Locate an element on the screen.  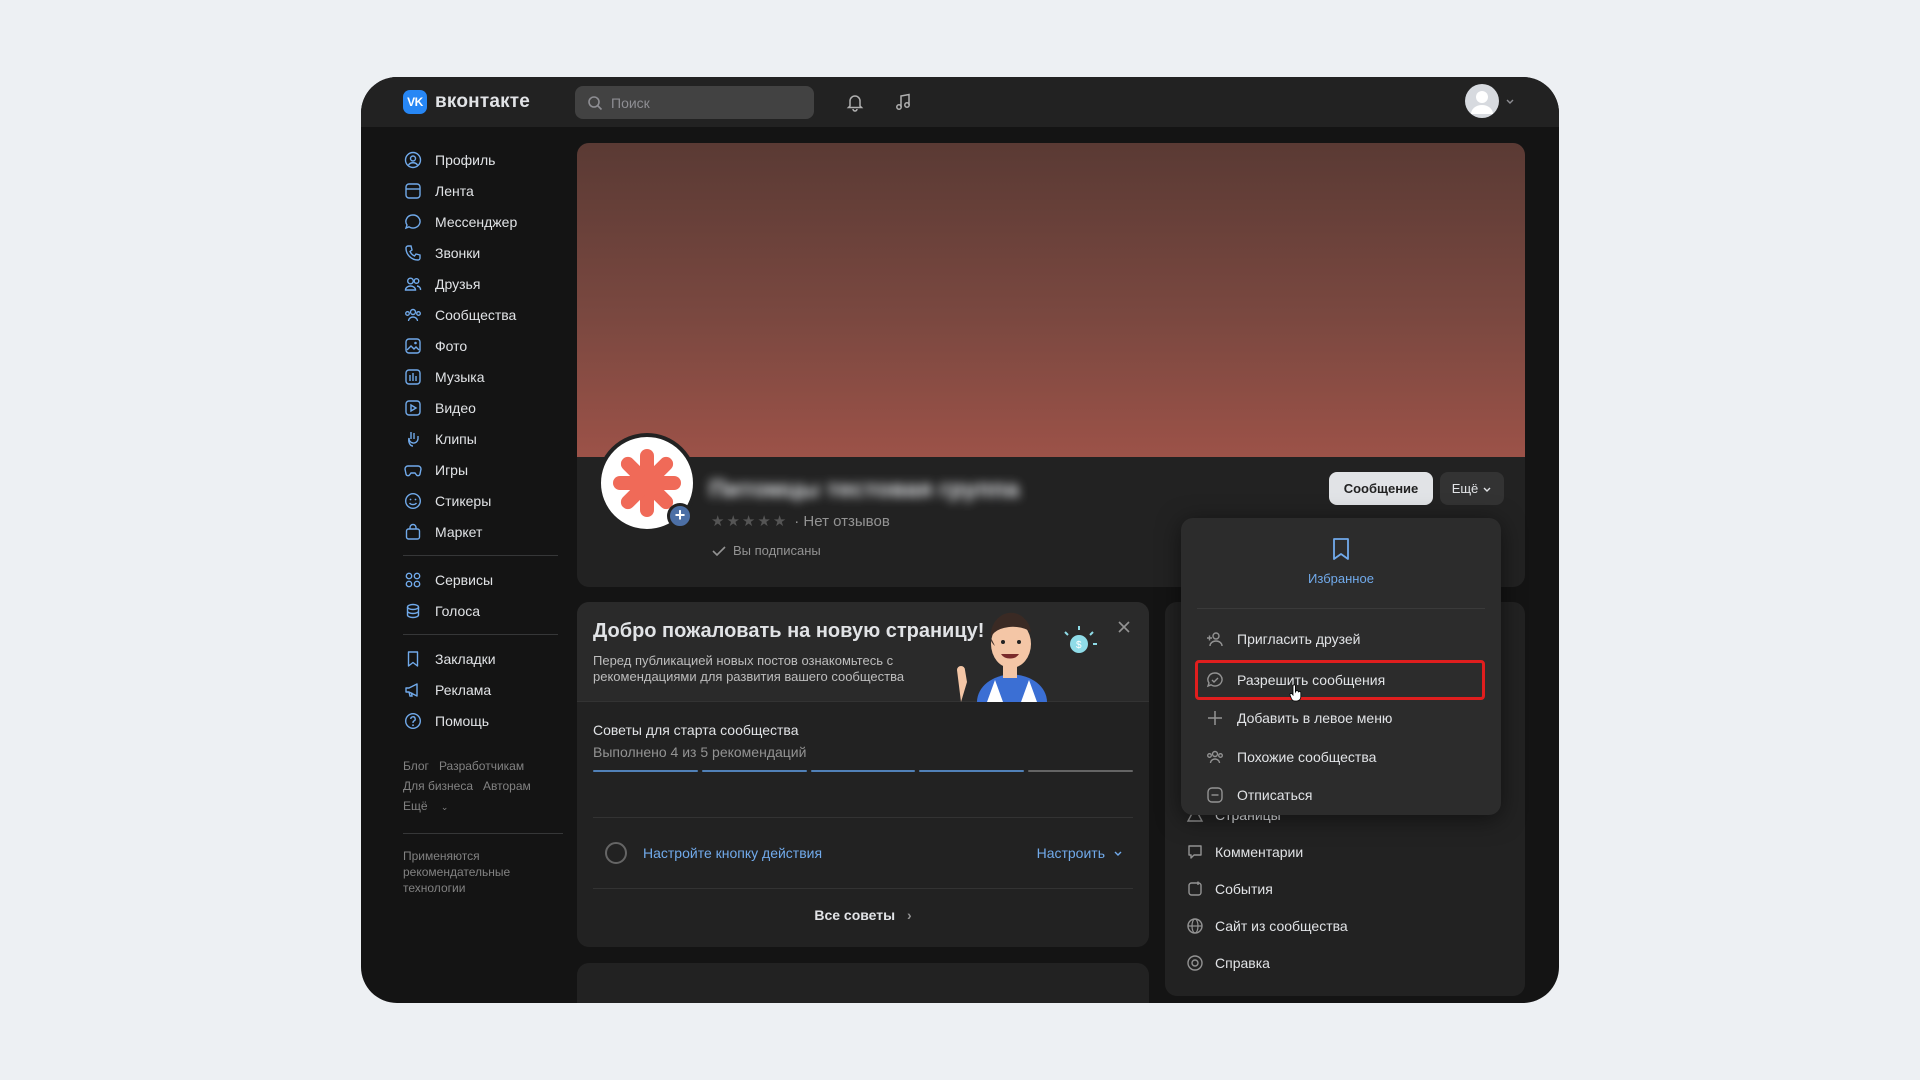
user-circle-icon is located at coordinates (413, 160).